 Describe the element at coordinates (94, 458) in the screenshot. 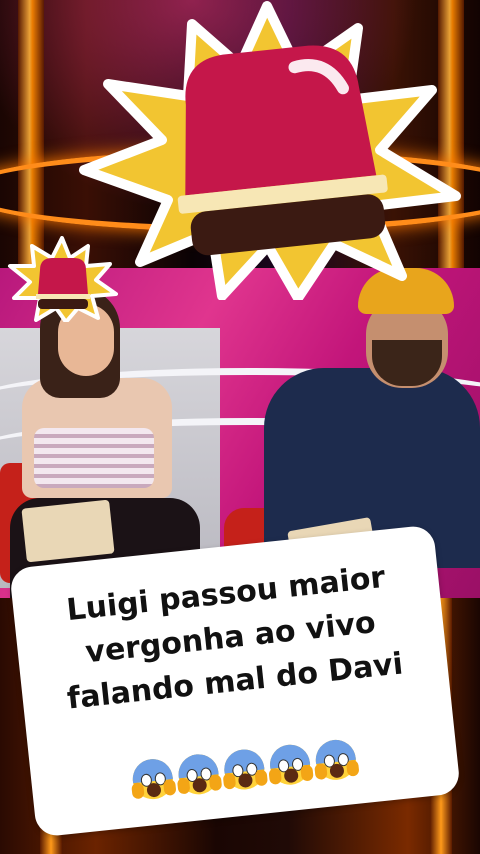

I see `presenter-left-top` at that location.